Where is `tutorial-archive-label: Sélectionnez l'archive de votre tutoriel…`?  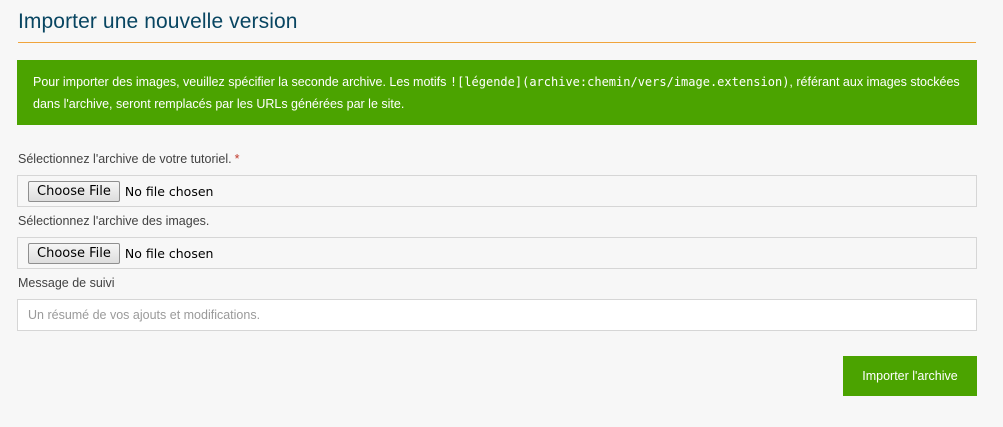
tutorial-archive-label: Sélectionnez l'archive de votre tutoriel… is located at coordinates (129, 159).